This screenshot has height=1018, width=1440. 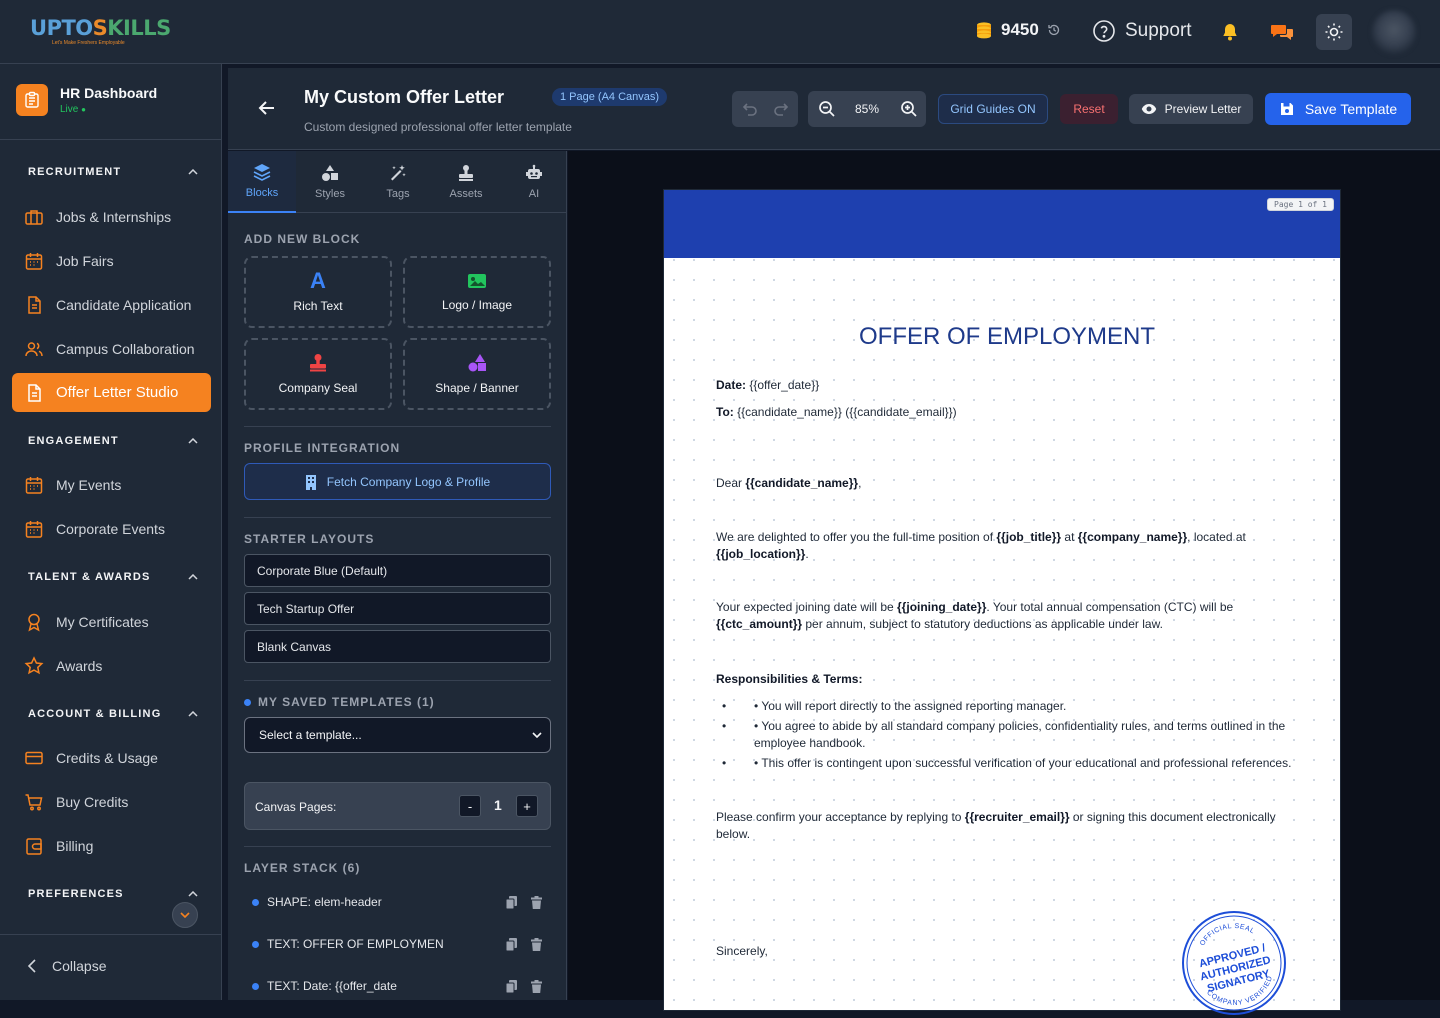 I want to click on rich-text-block-button: A Rich Text, so click(x=318, y=292).